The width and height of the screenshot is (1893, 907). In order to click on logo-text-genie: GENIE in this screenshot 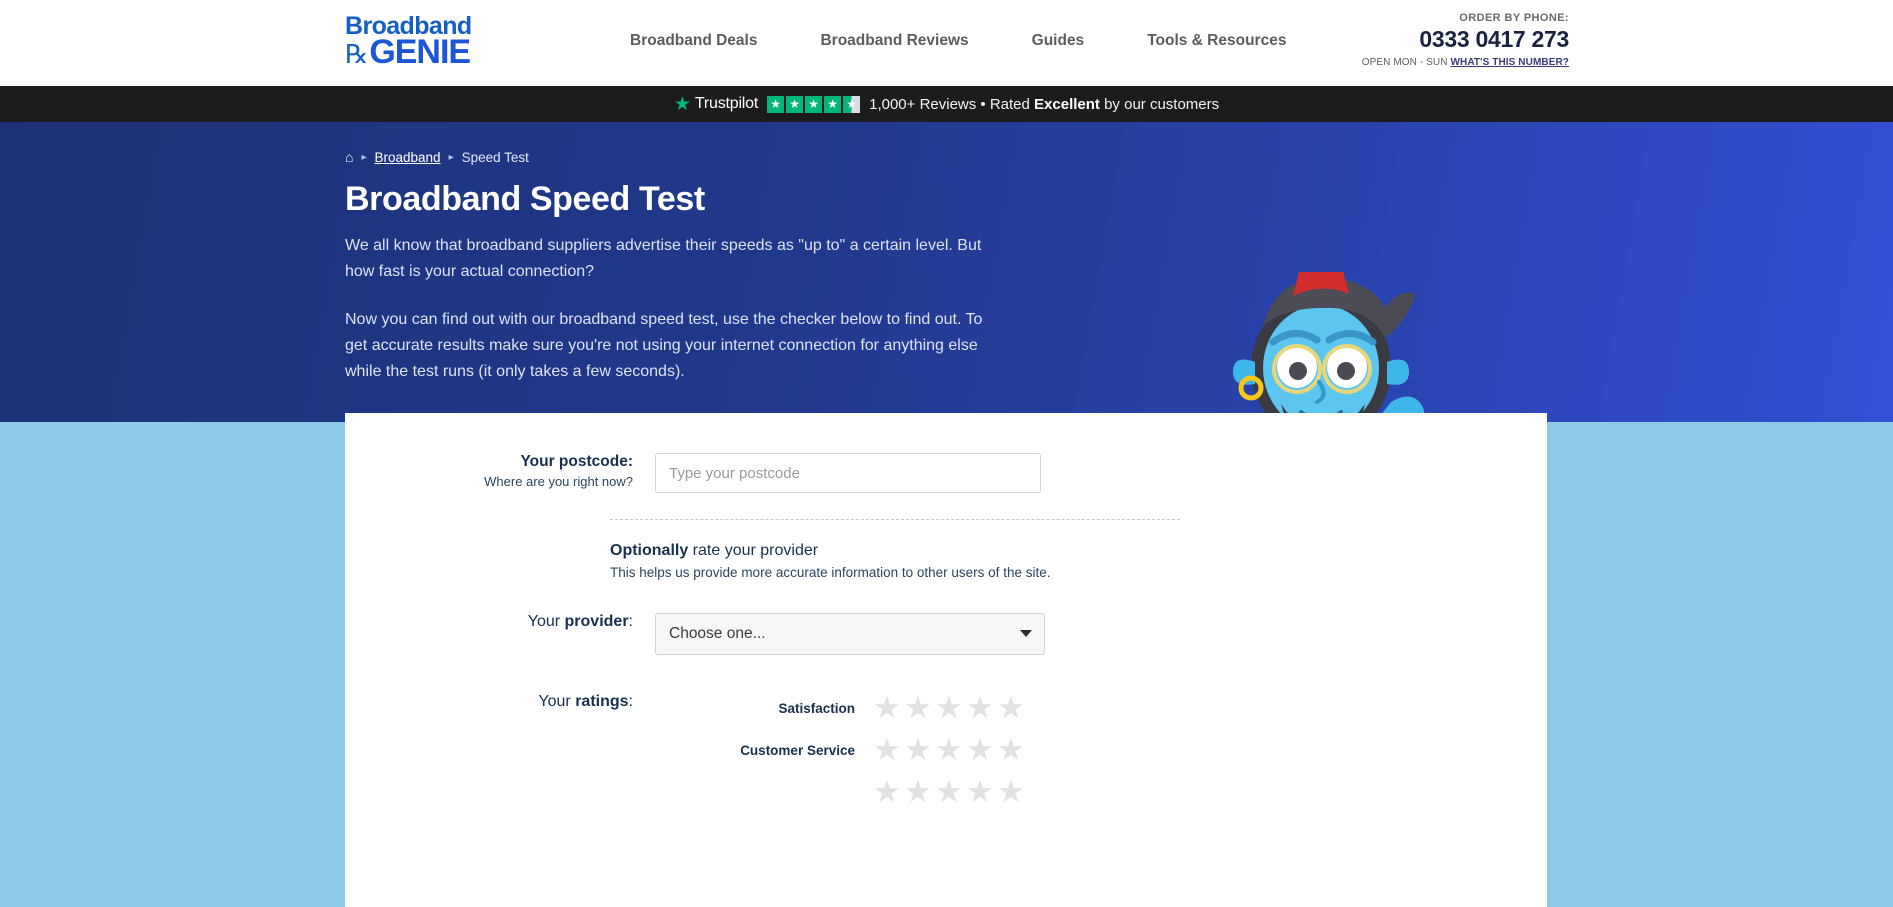, I will do `click(420, 52)`.